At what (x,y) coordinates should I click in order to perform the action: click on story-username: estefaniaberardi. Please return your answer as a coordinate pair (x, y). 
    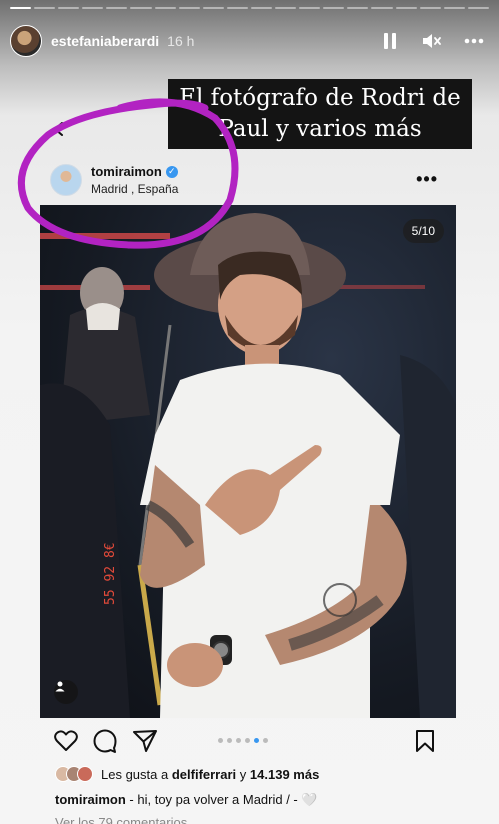
    Looking at the image, I should click on (105, 41).